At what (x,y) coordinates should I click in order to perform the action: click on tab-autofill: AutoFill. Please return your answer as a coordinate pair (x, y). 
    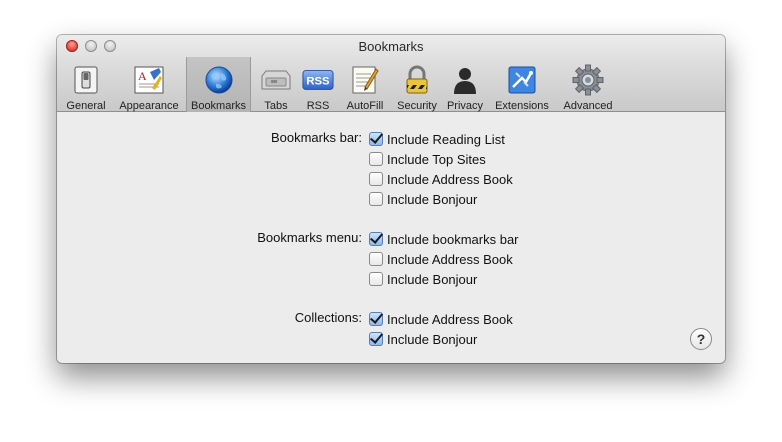
    Looking at the image, I should click on (365, 84).